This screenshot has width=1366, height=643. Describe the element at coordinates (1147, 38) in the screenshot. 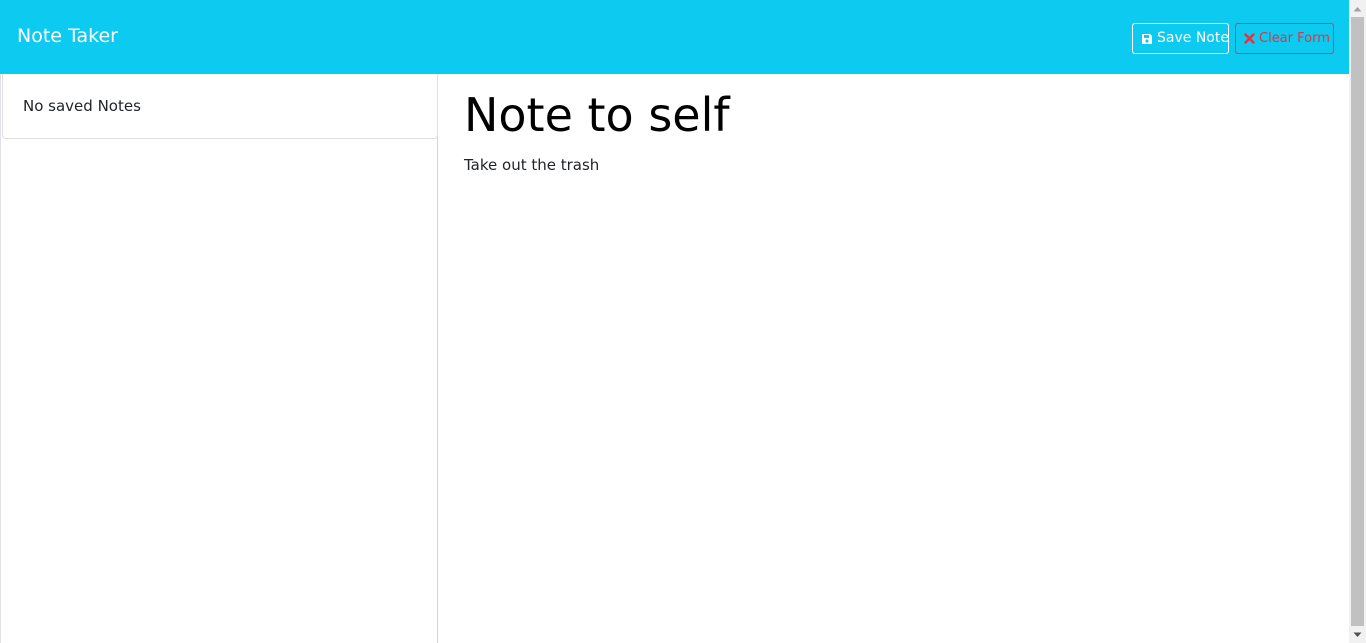

I see `floppy-disk-icon` at that location.